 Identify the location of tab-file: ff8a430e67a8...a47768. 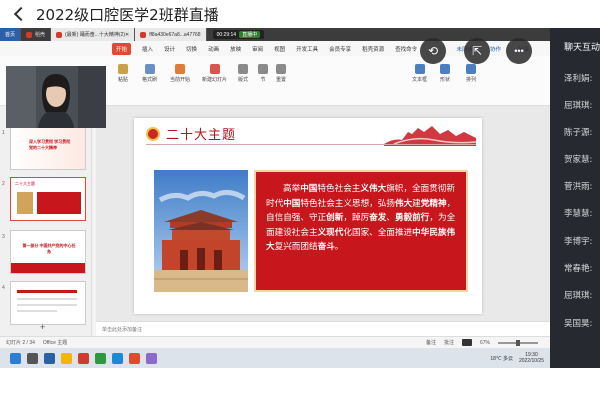
(171, 34).